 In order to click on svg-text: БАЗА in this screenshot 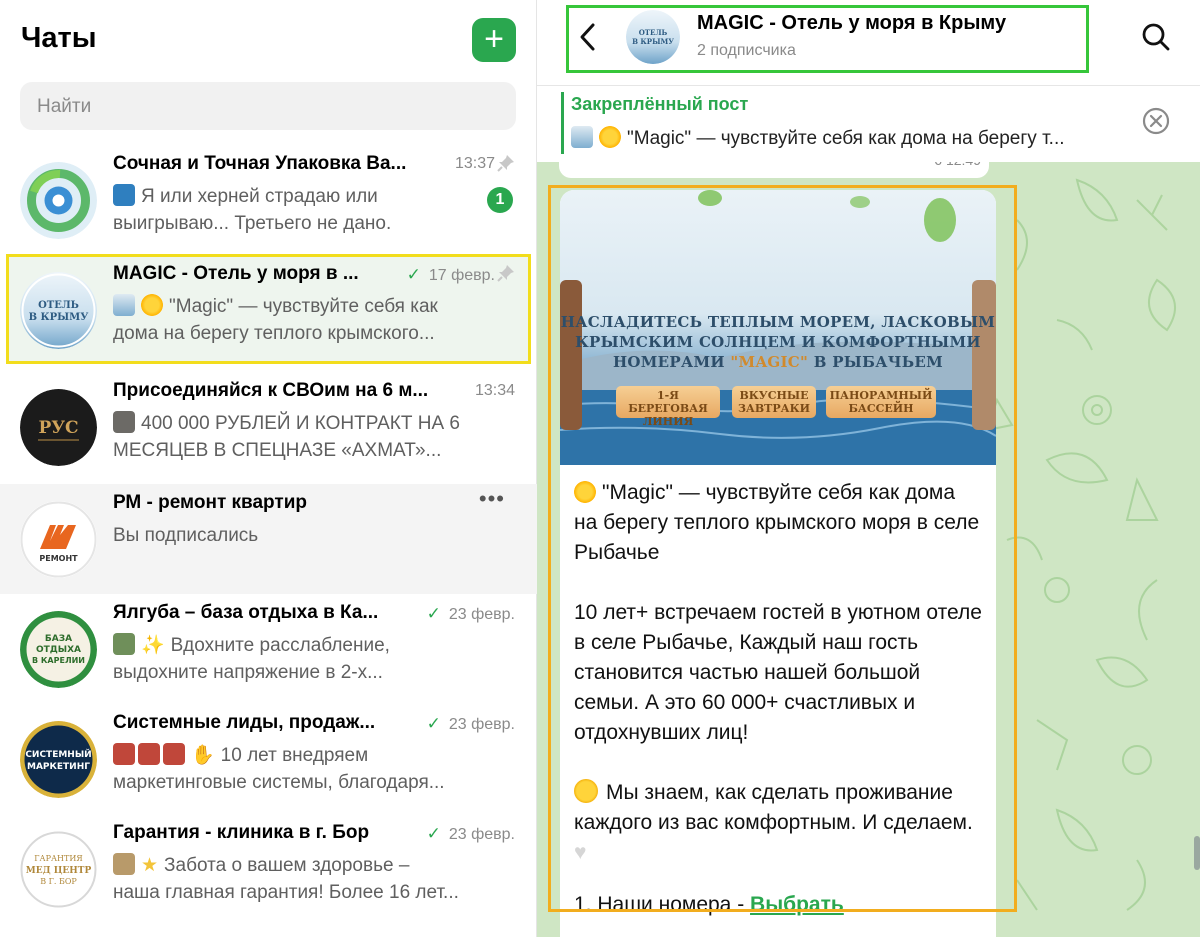, I will do `click(58, 639)`.